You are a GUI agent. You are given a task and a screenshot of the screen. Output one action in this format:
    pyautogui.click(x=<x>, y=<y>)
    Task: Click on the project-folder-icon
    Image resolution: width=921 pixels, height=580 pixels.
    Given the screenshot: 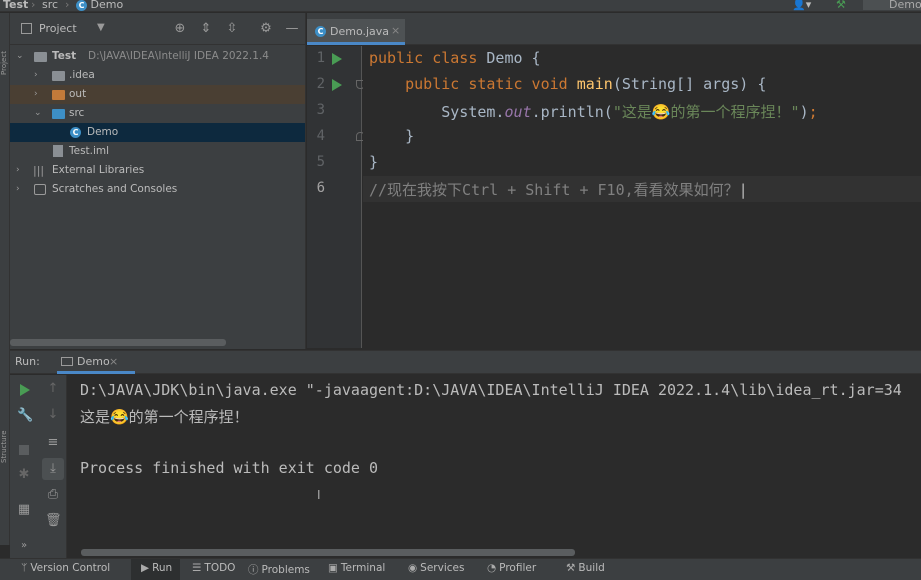 What is the action you would take?
    pyautogui.click(x=40, y=57)
    